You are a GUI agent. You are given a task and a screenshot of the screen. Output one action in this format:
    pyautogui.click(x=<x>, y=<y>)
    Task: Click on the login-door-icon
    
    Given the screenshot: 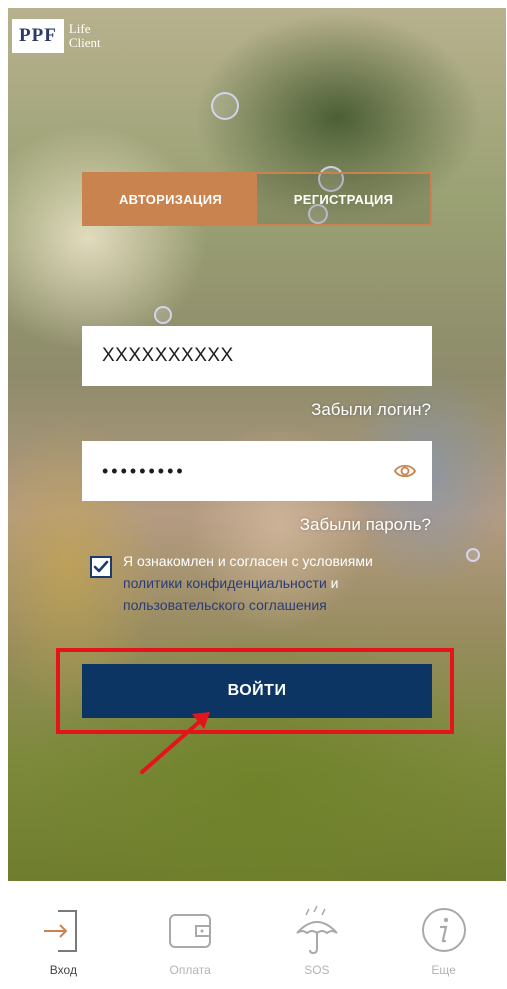 What is the action you would take?
    pyautogui.click(x=61, y=931)
    